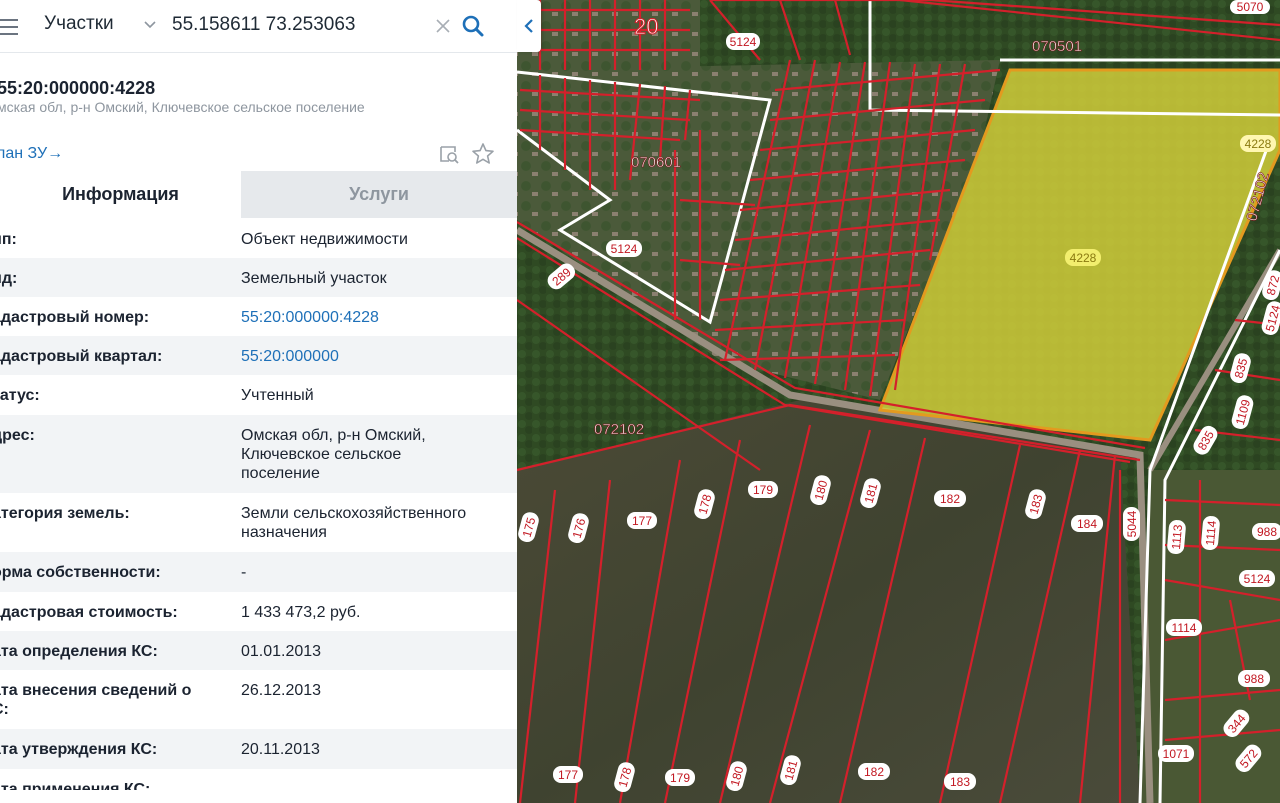 The width and height of the screenshot is (1280, 803). Describe the element at coordinates (619, 429) in the screenshot. I see `quarter-label: 072102` at that location.